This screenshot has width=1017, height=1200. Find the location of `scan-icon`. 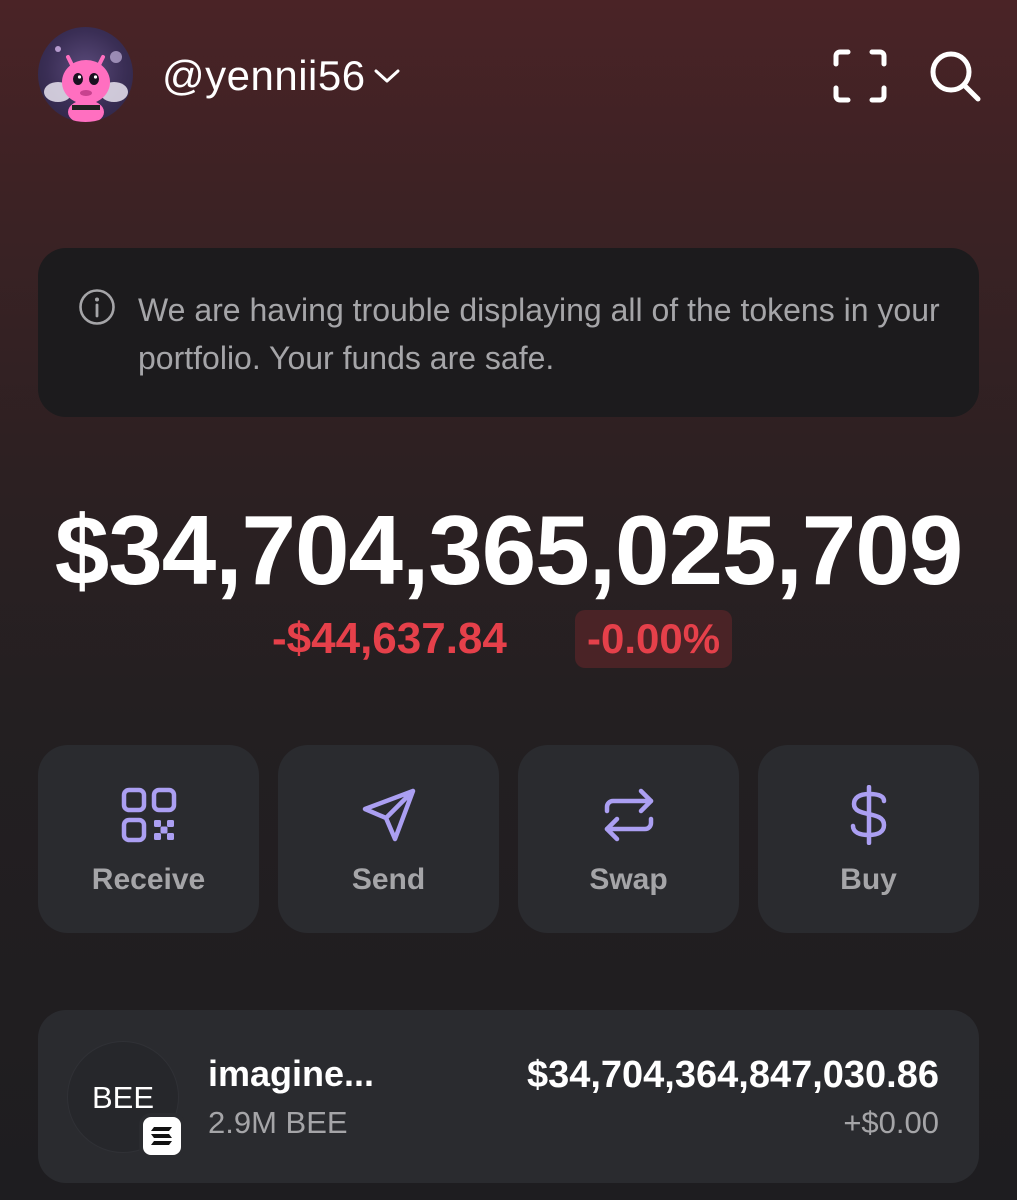

scan-icon is located at coordinates (860, 76).